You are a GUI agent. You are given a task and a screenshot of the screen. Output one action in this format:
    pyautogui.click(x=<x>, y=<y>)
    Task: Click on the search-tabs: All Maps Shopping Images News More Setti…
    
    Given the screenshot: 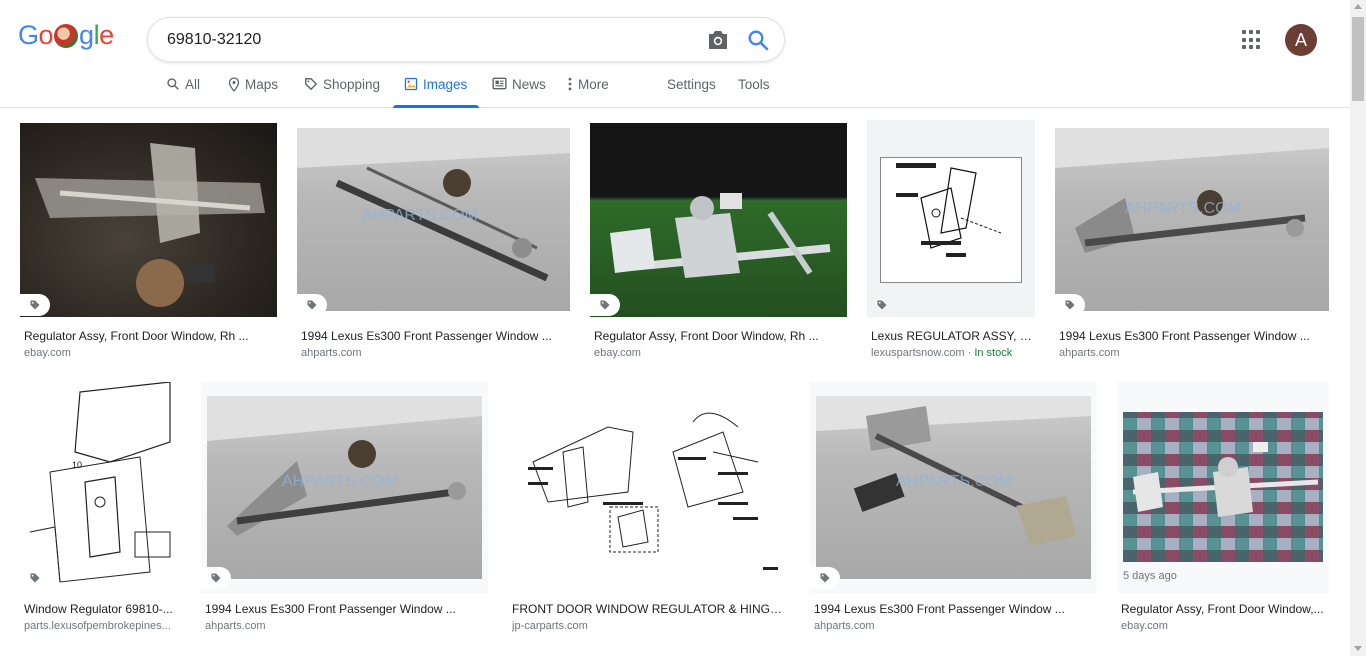 What is the action you would take?
    pyautogui.click(x=400, y=88)
    